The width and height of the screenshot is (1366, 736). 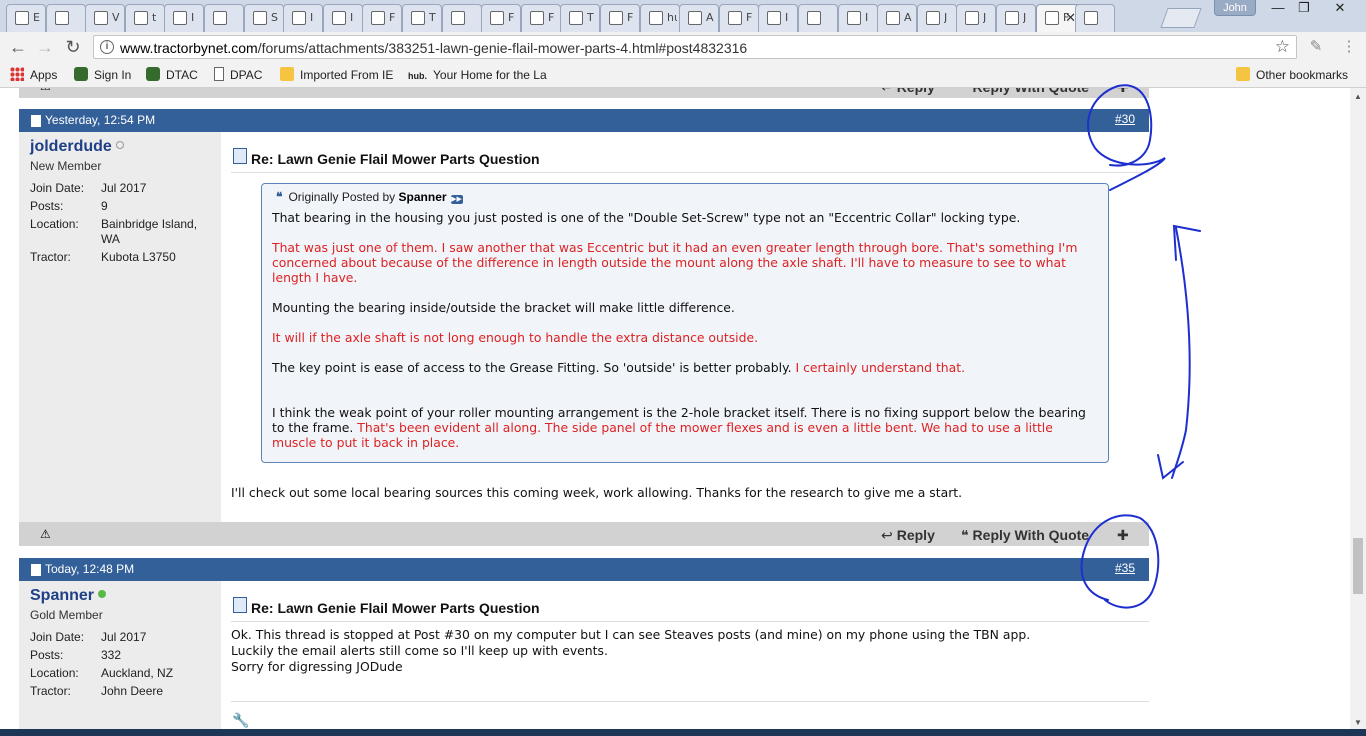 I want to click on tab-label: hub. S, so click(x=672, y=17).